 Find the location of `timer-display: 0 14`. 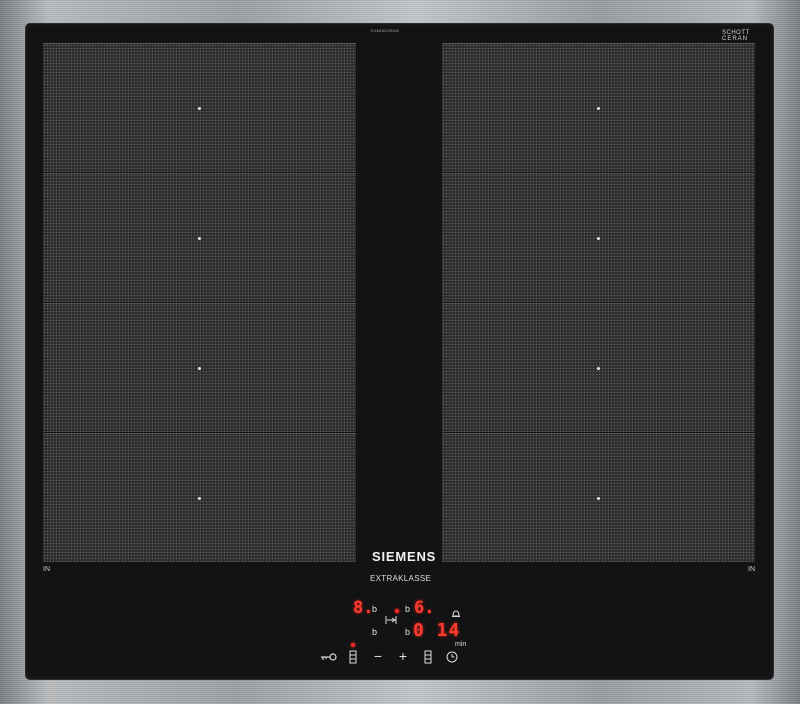

timer-display: 0 14 is located at coordinates (437, 630).